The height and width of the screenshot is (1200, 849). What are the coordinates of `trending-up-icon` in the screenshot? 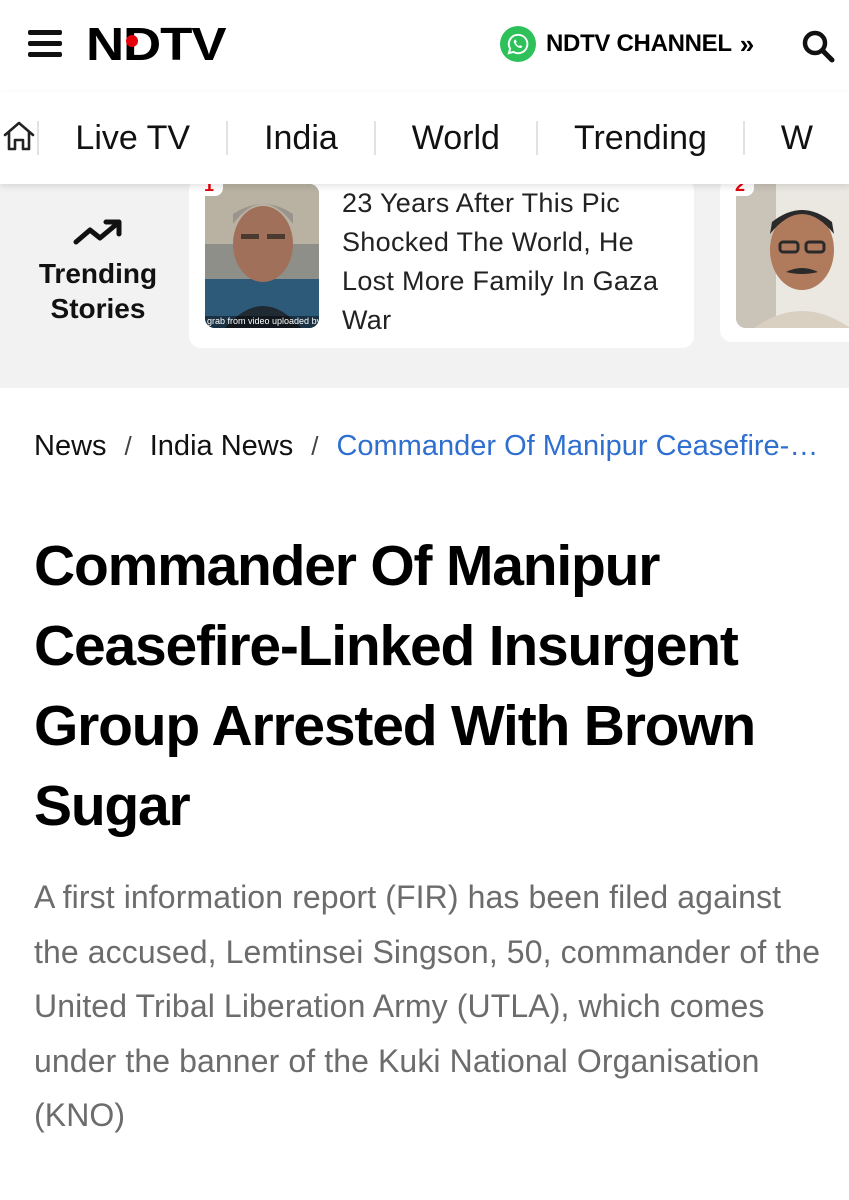 It's located at (98, 233).